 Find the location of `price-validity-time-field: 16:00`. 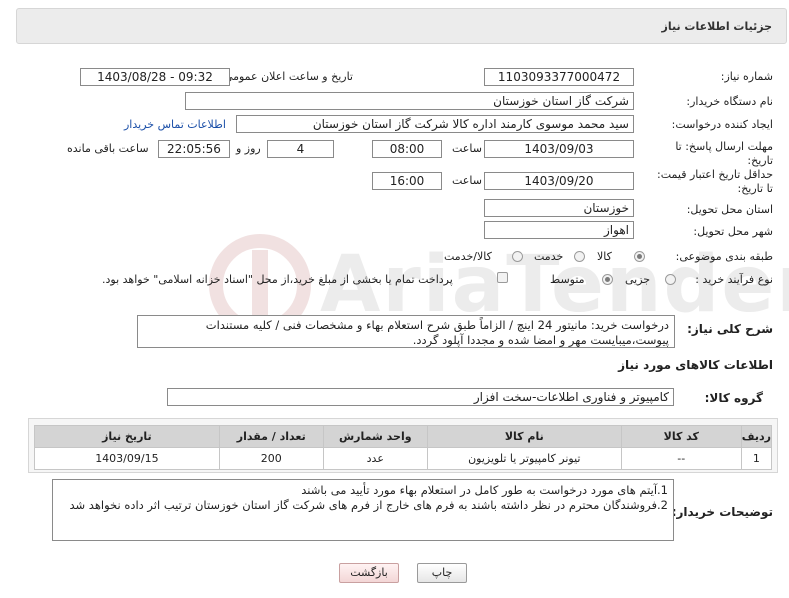

price-validity-time-field: 16:00 is located at coordinates (407, 181).